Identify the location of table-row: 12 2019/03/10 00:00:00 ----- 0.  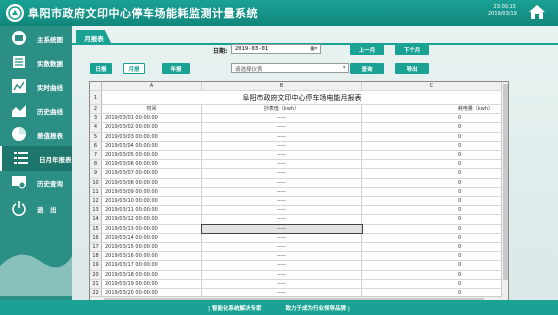
(296, 202).